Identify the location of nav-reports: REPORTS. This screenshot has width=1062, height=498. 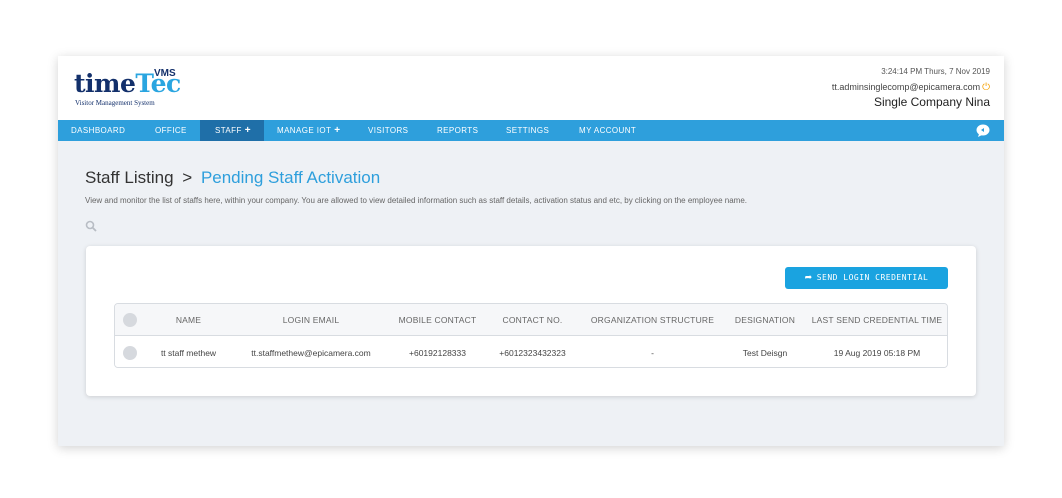
(460, 130).